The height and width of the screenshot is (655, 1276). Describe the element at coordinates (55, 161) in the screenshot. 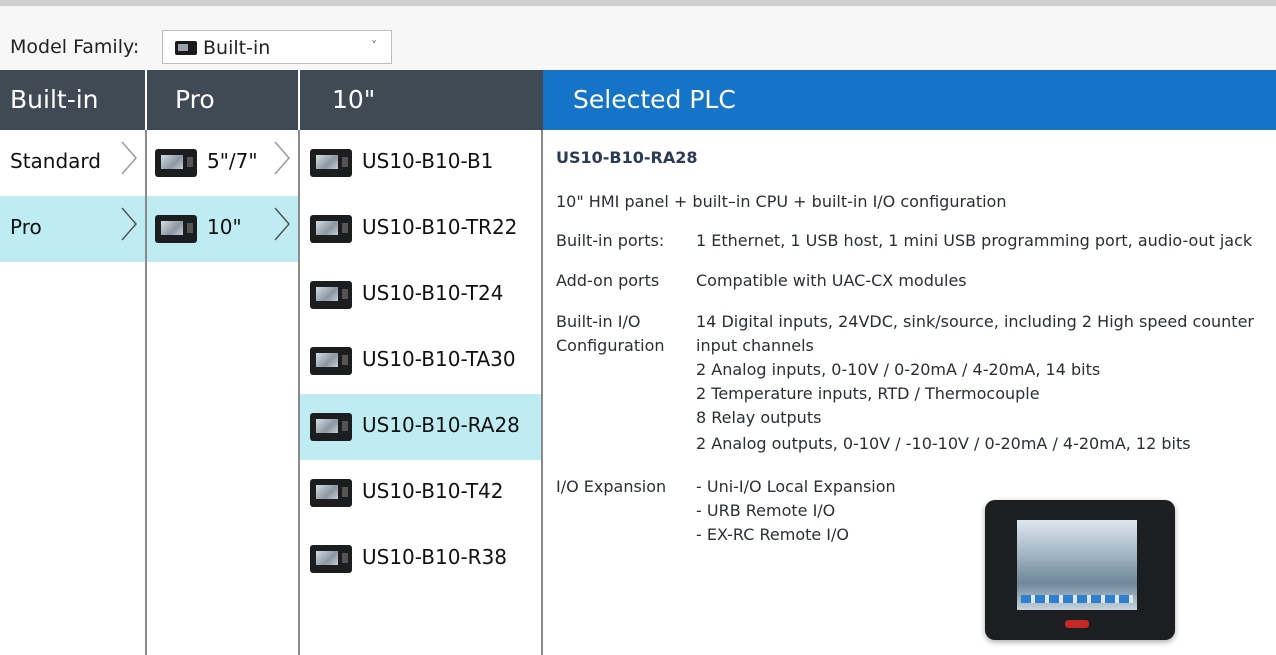

I see `family-item-label: Standard` at that location.